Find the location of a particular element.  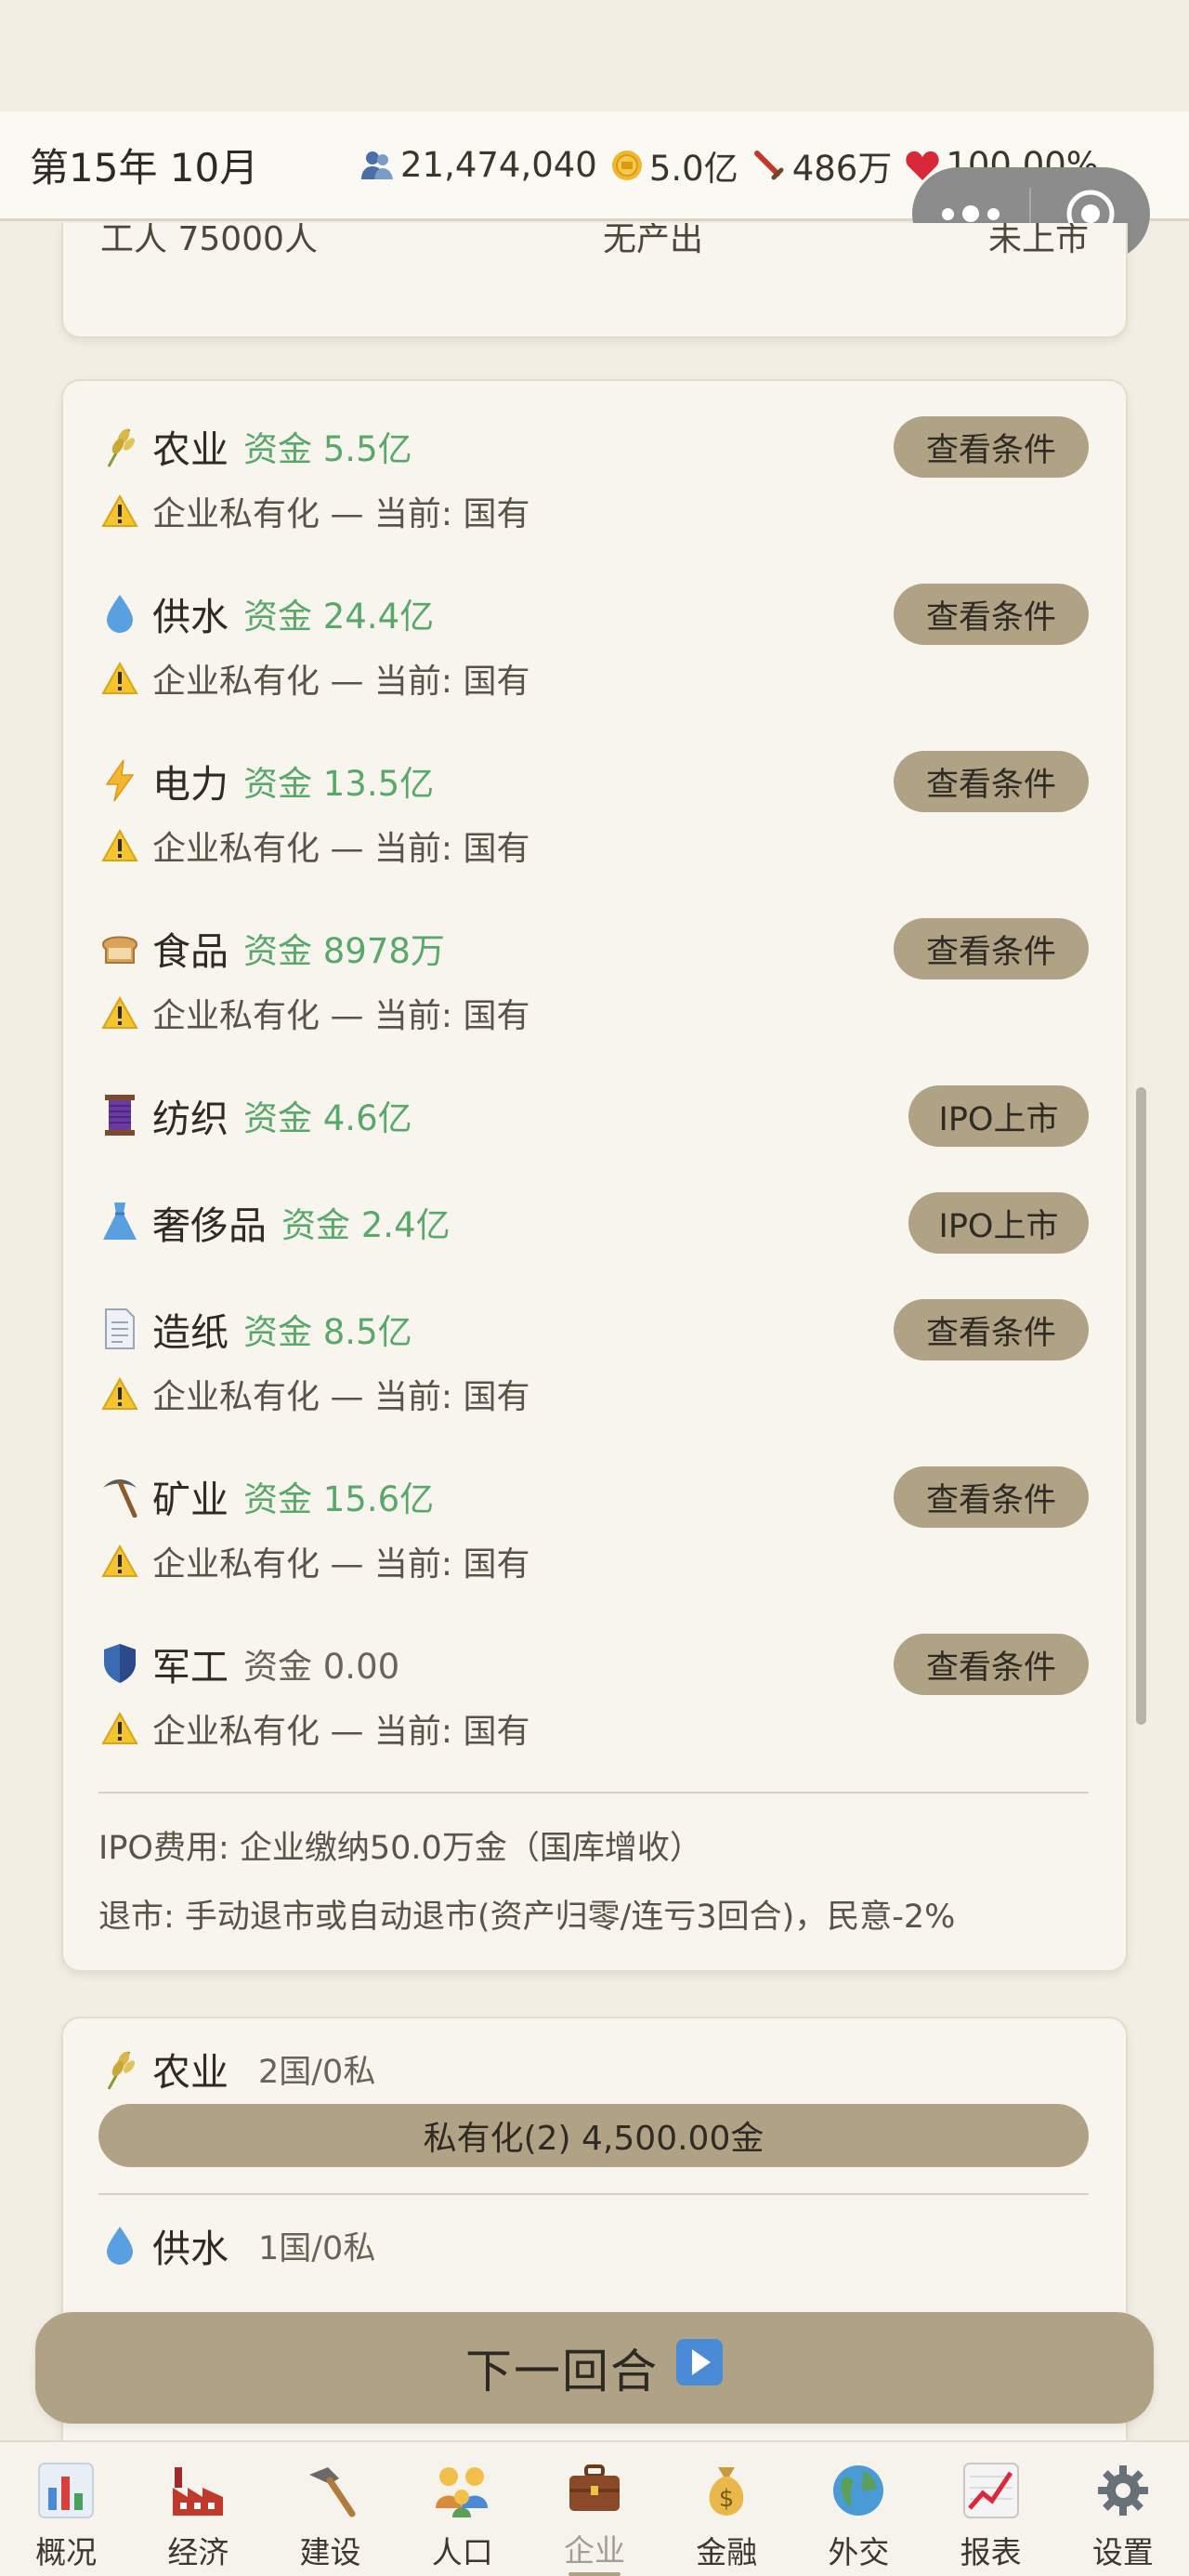

briefcase-icon is located at coordinates (594, 2489).